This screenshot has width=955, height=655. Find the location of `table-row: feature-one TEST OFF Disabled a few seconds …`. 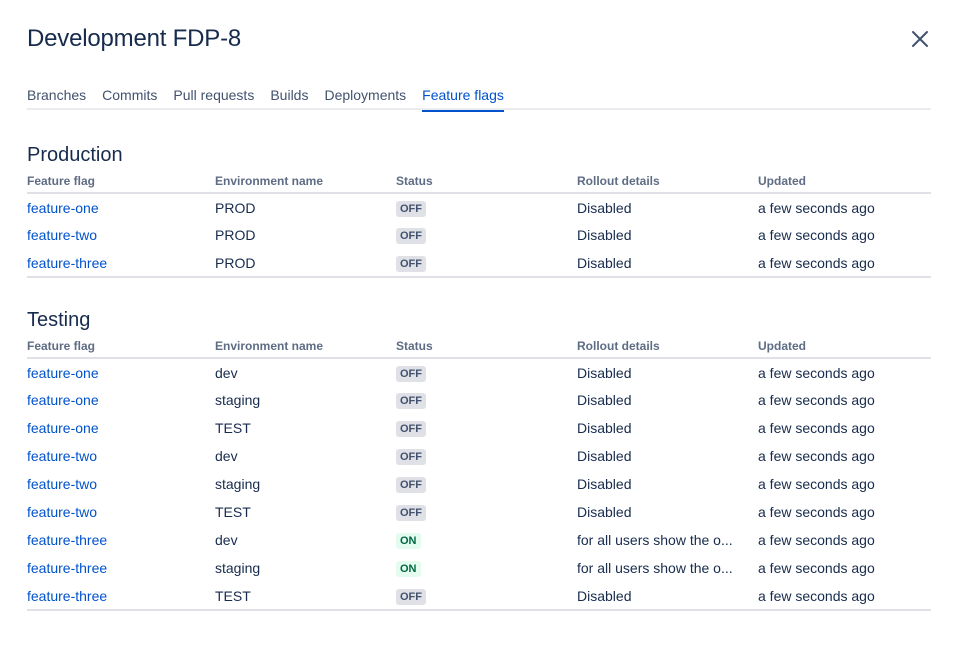

table-row: feature-one TEST OFF Disabled a few seconds … is located at coordinates (479, 428).